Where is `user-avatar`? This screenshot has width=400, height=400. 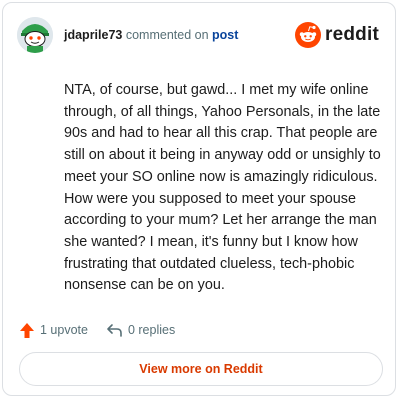 user-avatar is located at coordinates (35, 35).